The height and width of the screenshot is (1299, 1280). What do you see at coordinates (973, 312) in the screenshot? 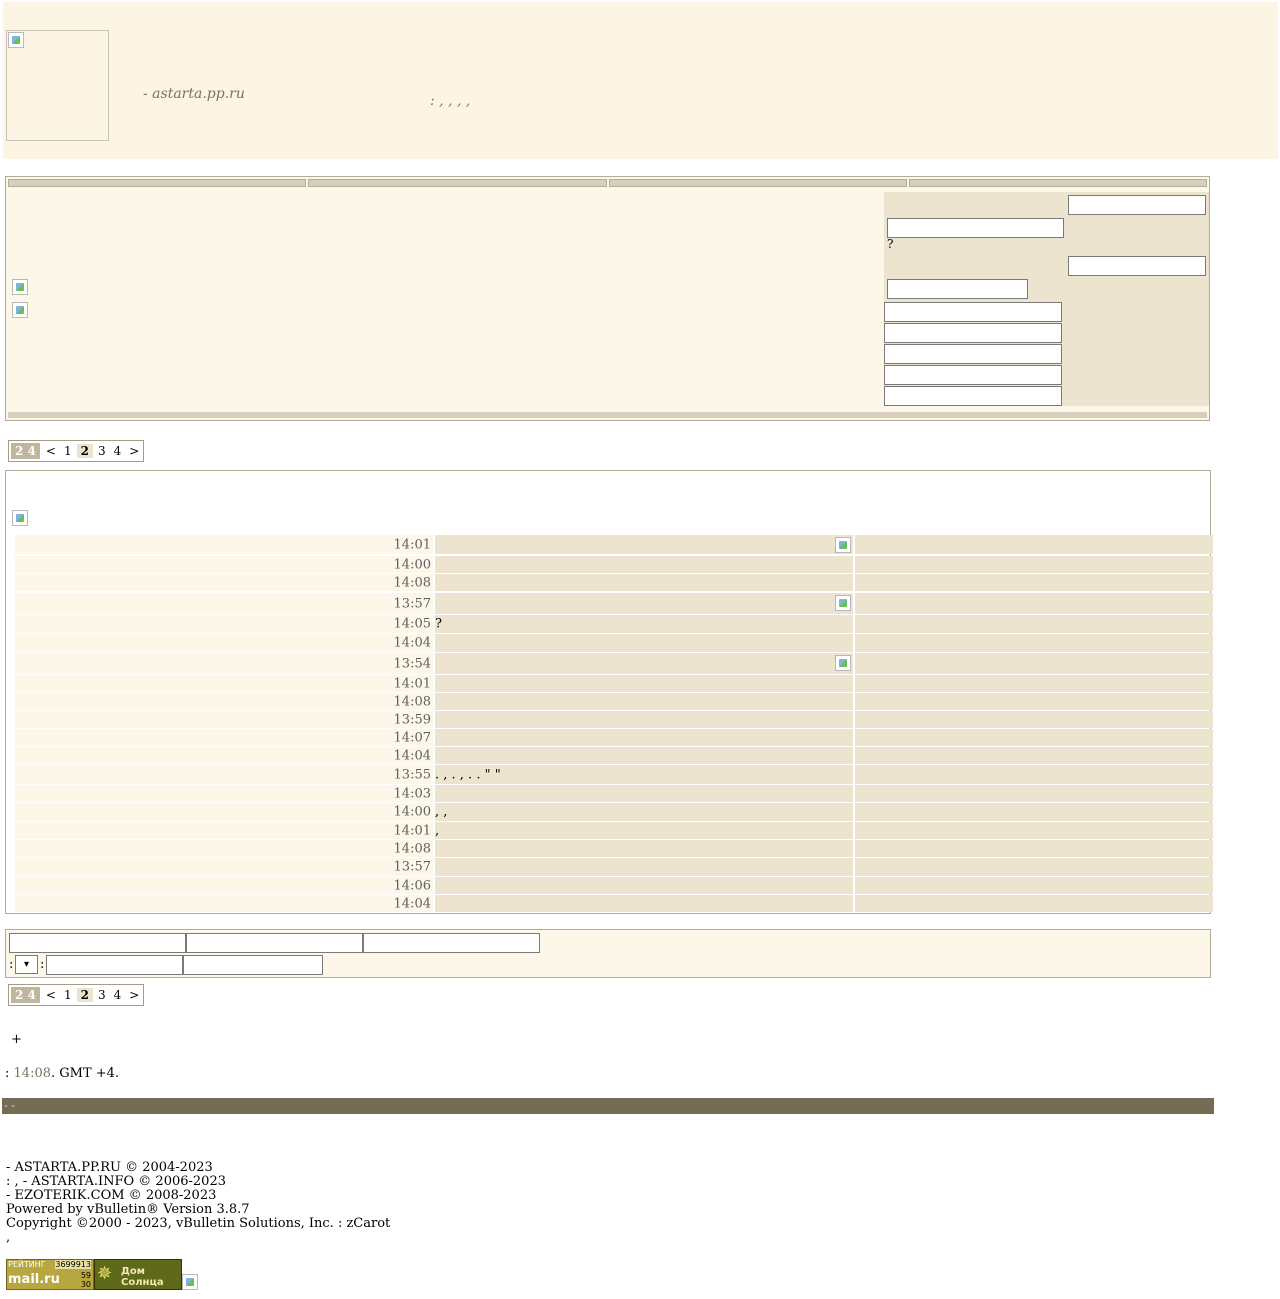
I see `login-button` at bounding box center [973, 312].